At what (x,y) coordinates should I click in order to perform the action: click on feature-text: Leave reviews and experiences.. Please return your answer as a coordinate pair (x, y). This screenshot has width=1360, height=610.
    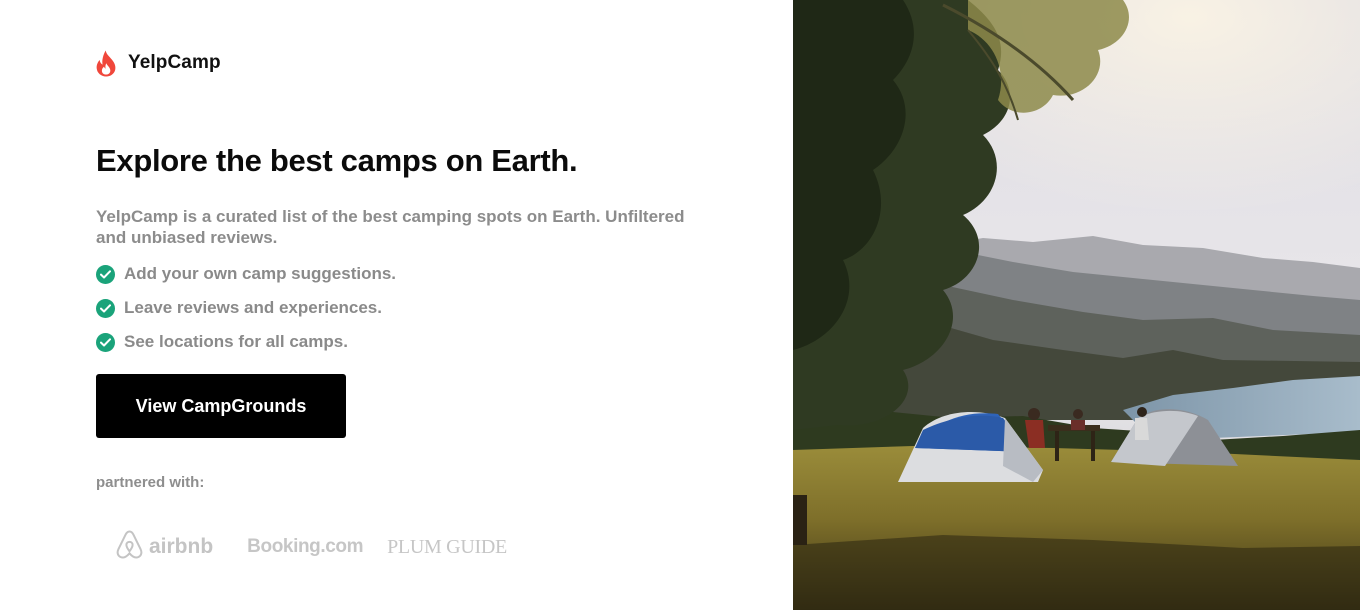
    Looking at the image, I should click on (253, 307).